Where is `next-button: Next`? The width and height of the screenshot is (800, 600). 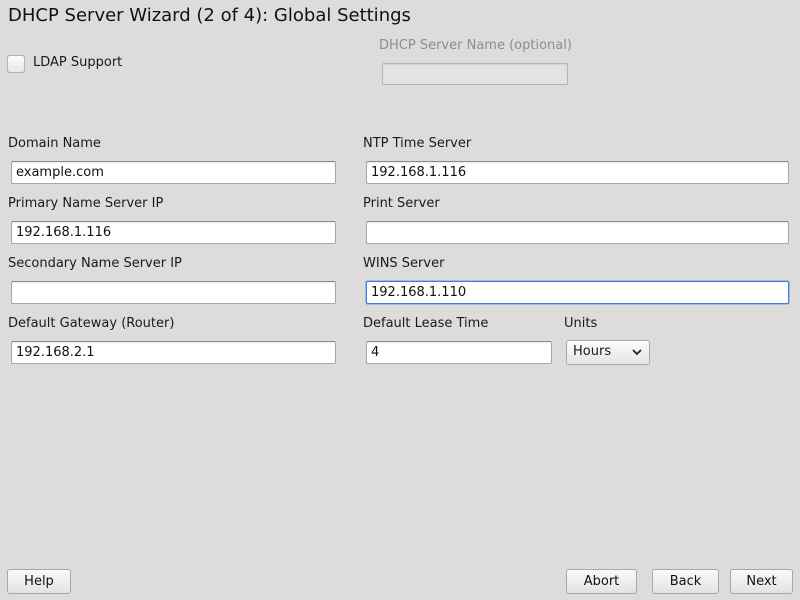
next-button: Next is located at coordinates (761, 581).